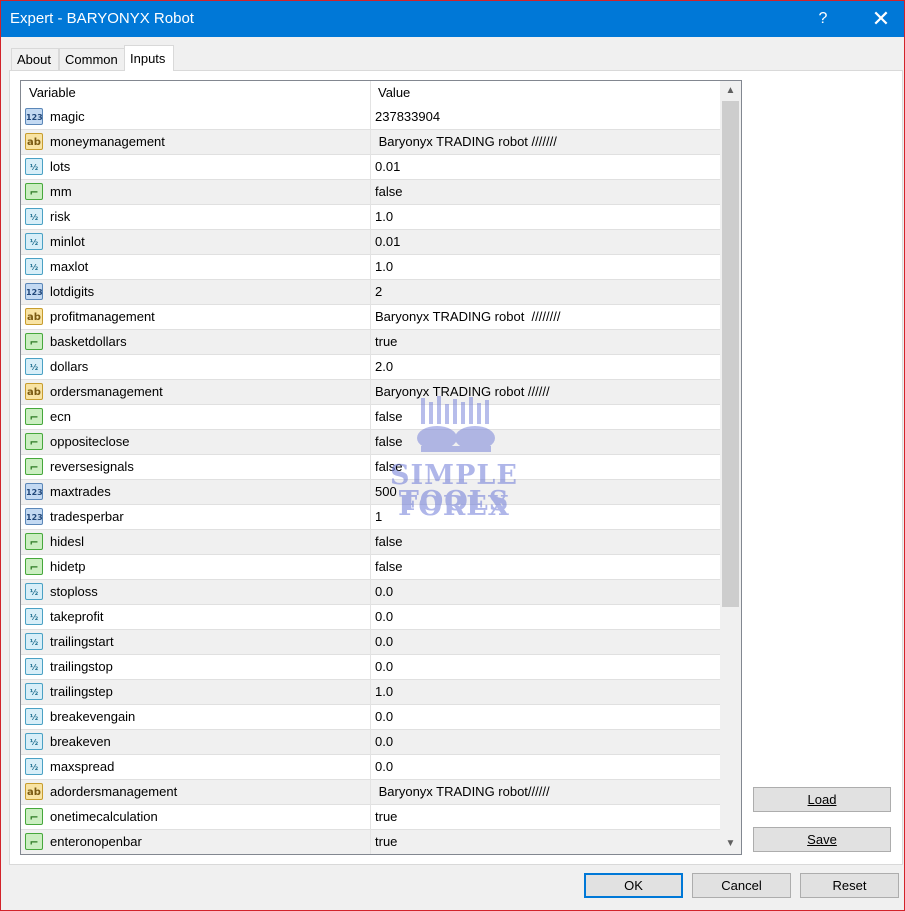 Image resolution: width=905 pixels, height=911 pixels. Describe the element at coordinates (35, 59) in the screenshot. I see `tab-about: About` at that location.